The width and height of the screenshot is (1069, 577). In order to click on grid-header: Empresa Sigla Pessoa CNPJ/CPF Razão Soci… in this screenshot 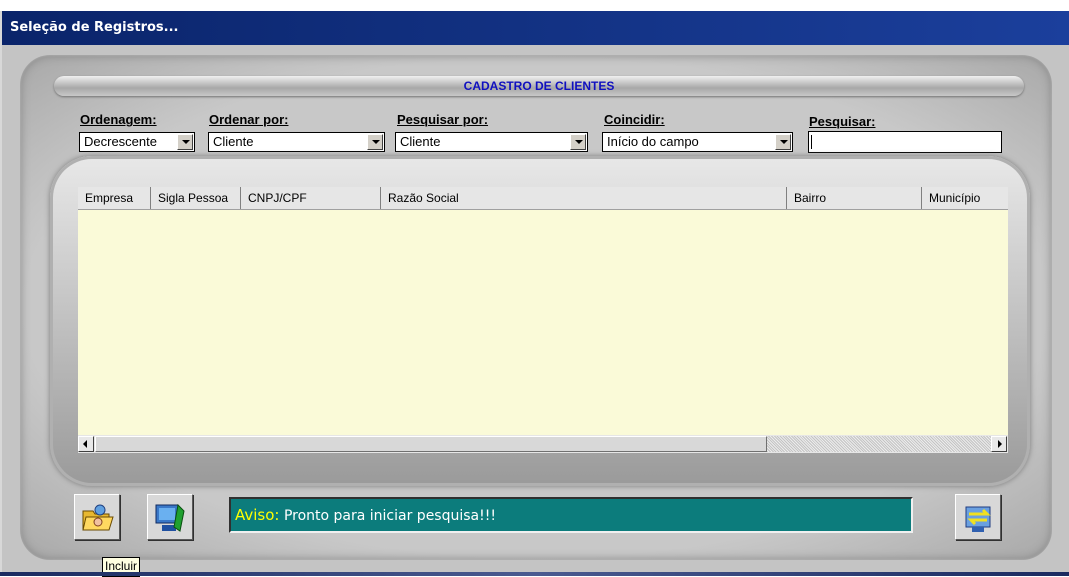, I will do `click(543, 198)`.